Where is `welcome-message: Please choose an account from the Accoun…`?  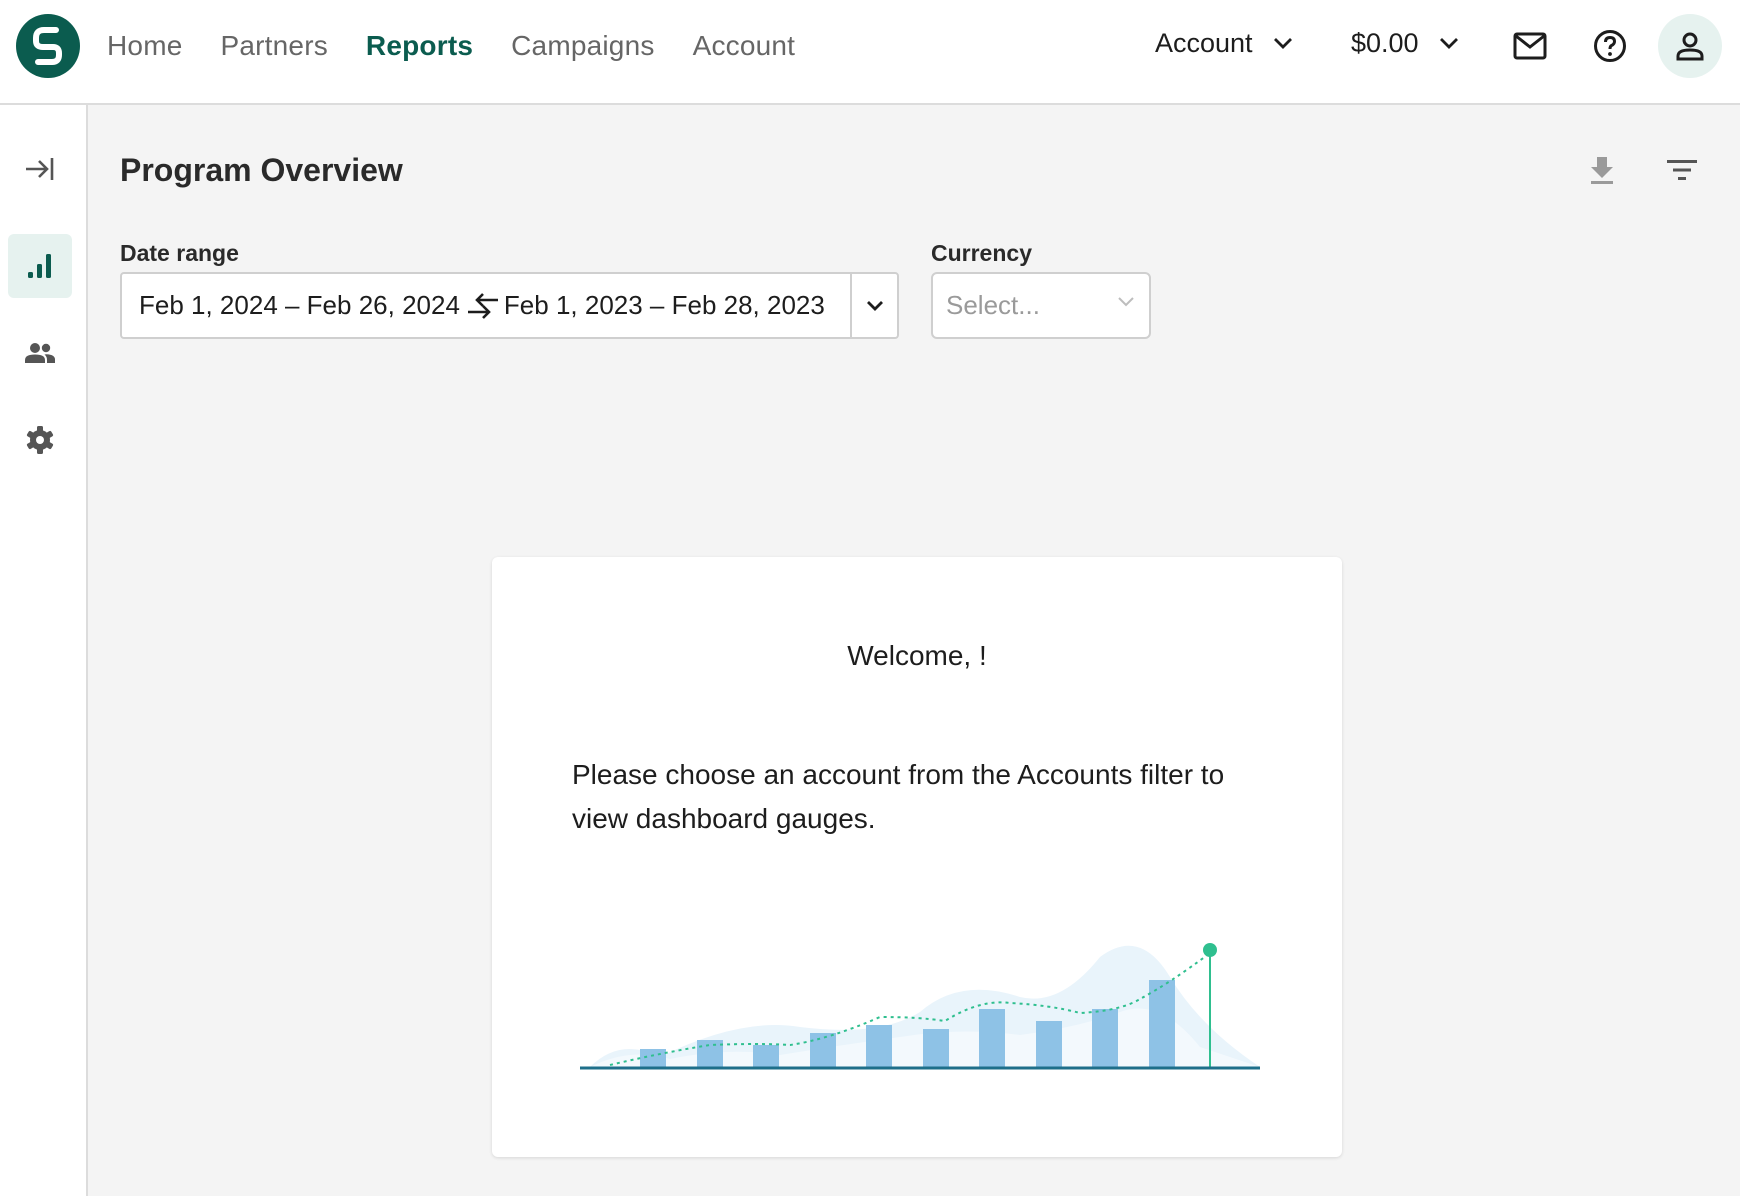 welcome-message: Please choose an account from the Accoun… is located at coordinates (898, 796).